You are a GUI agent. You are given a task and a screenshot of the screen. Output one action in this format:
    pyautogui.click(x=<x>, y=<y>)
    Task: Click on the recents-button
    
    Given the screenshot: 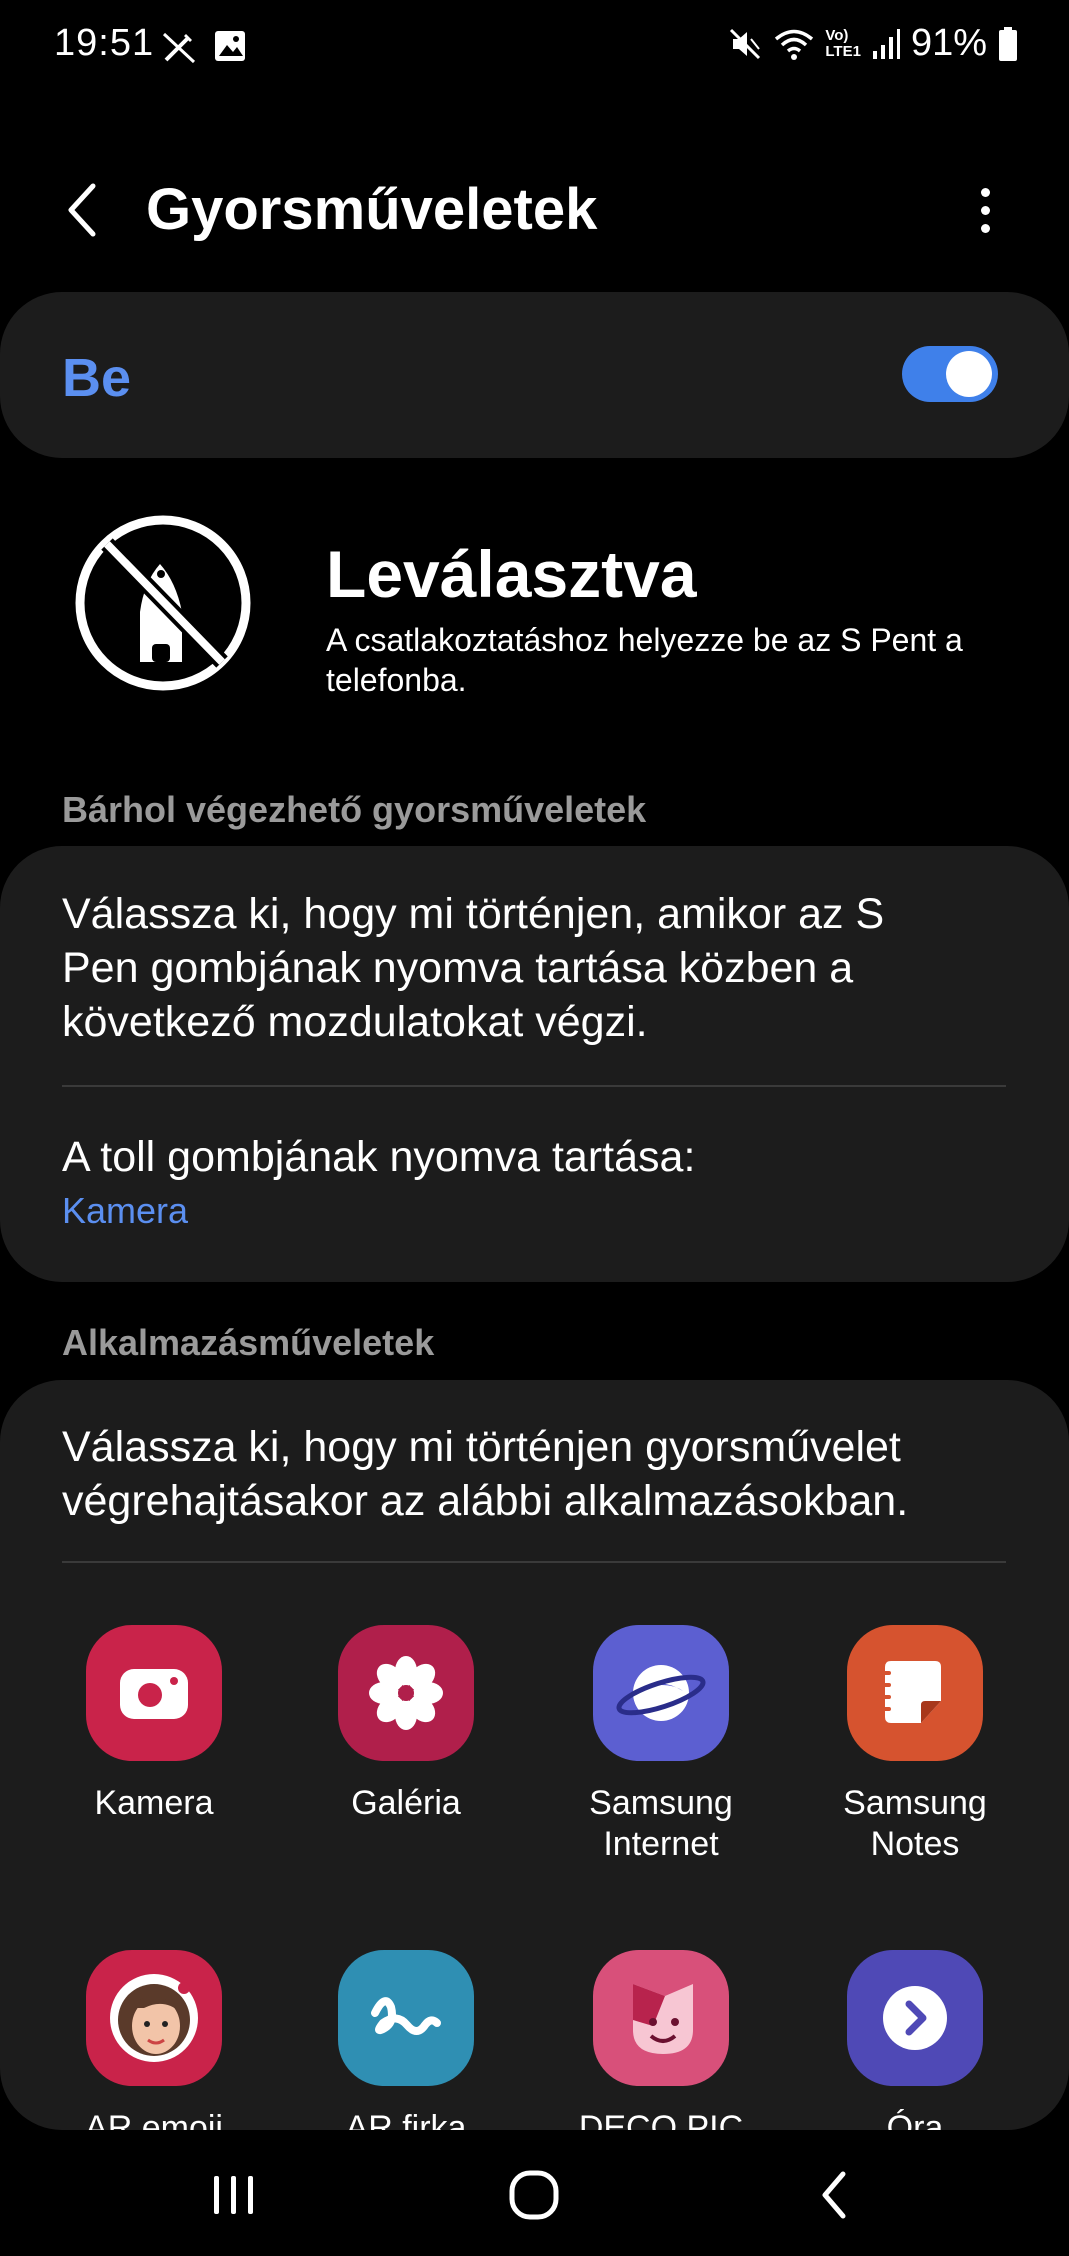 What is the action you would take?
    pyautogui.click(x=234, y=2195)
    